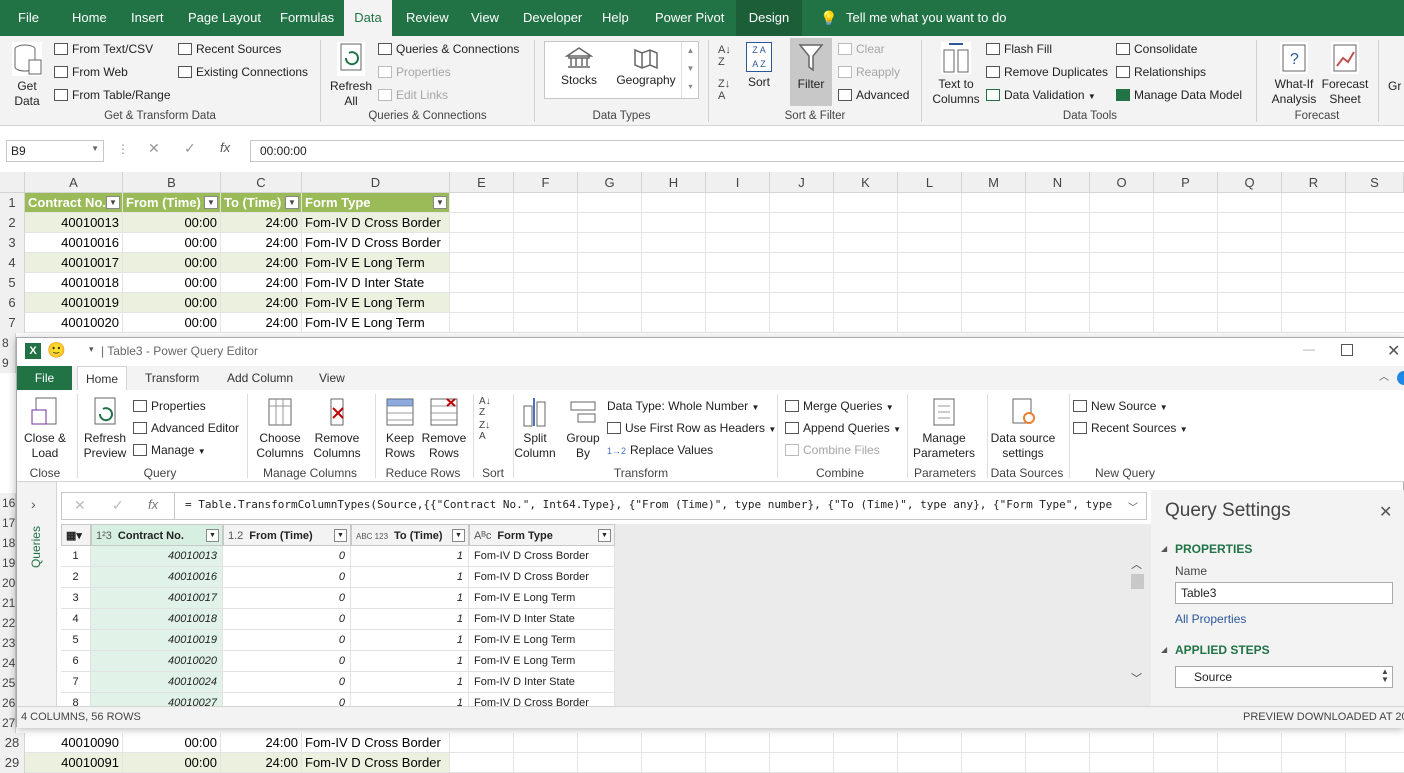 This screenshot has width=1404, height=773. Describe the element at coordinates (56, 350) in the screenshot. I see `smiley-icon: 🙂` at that location.